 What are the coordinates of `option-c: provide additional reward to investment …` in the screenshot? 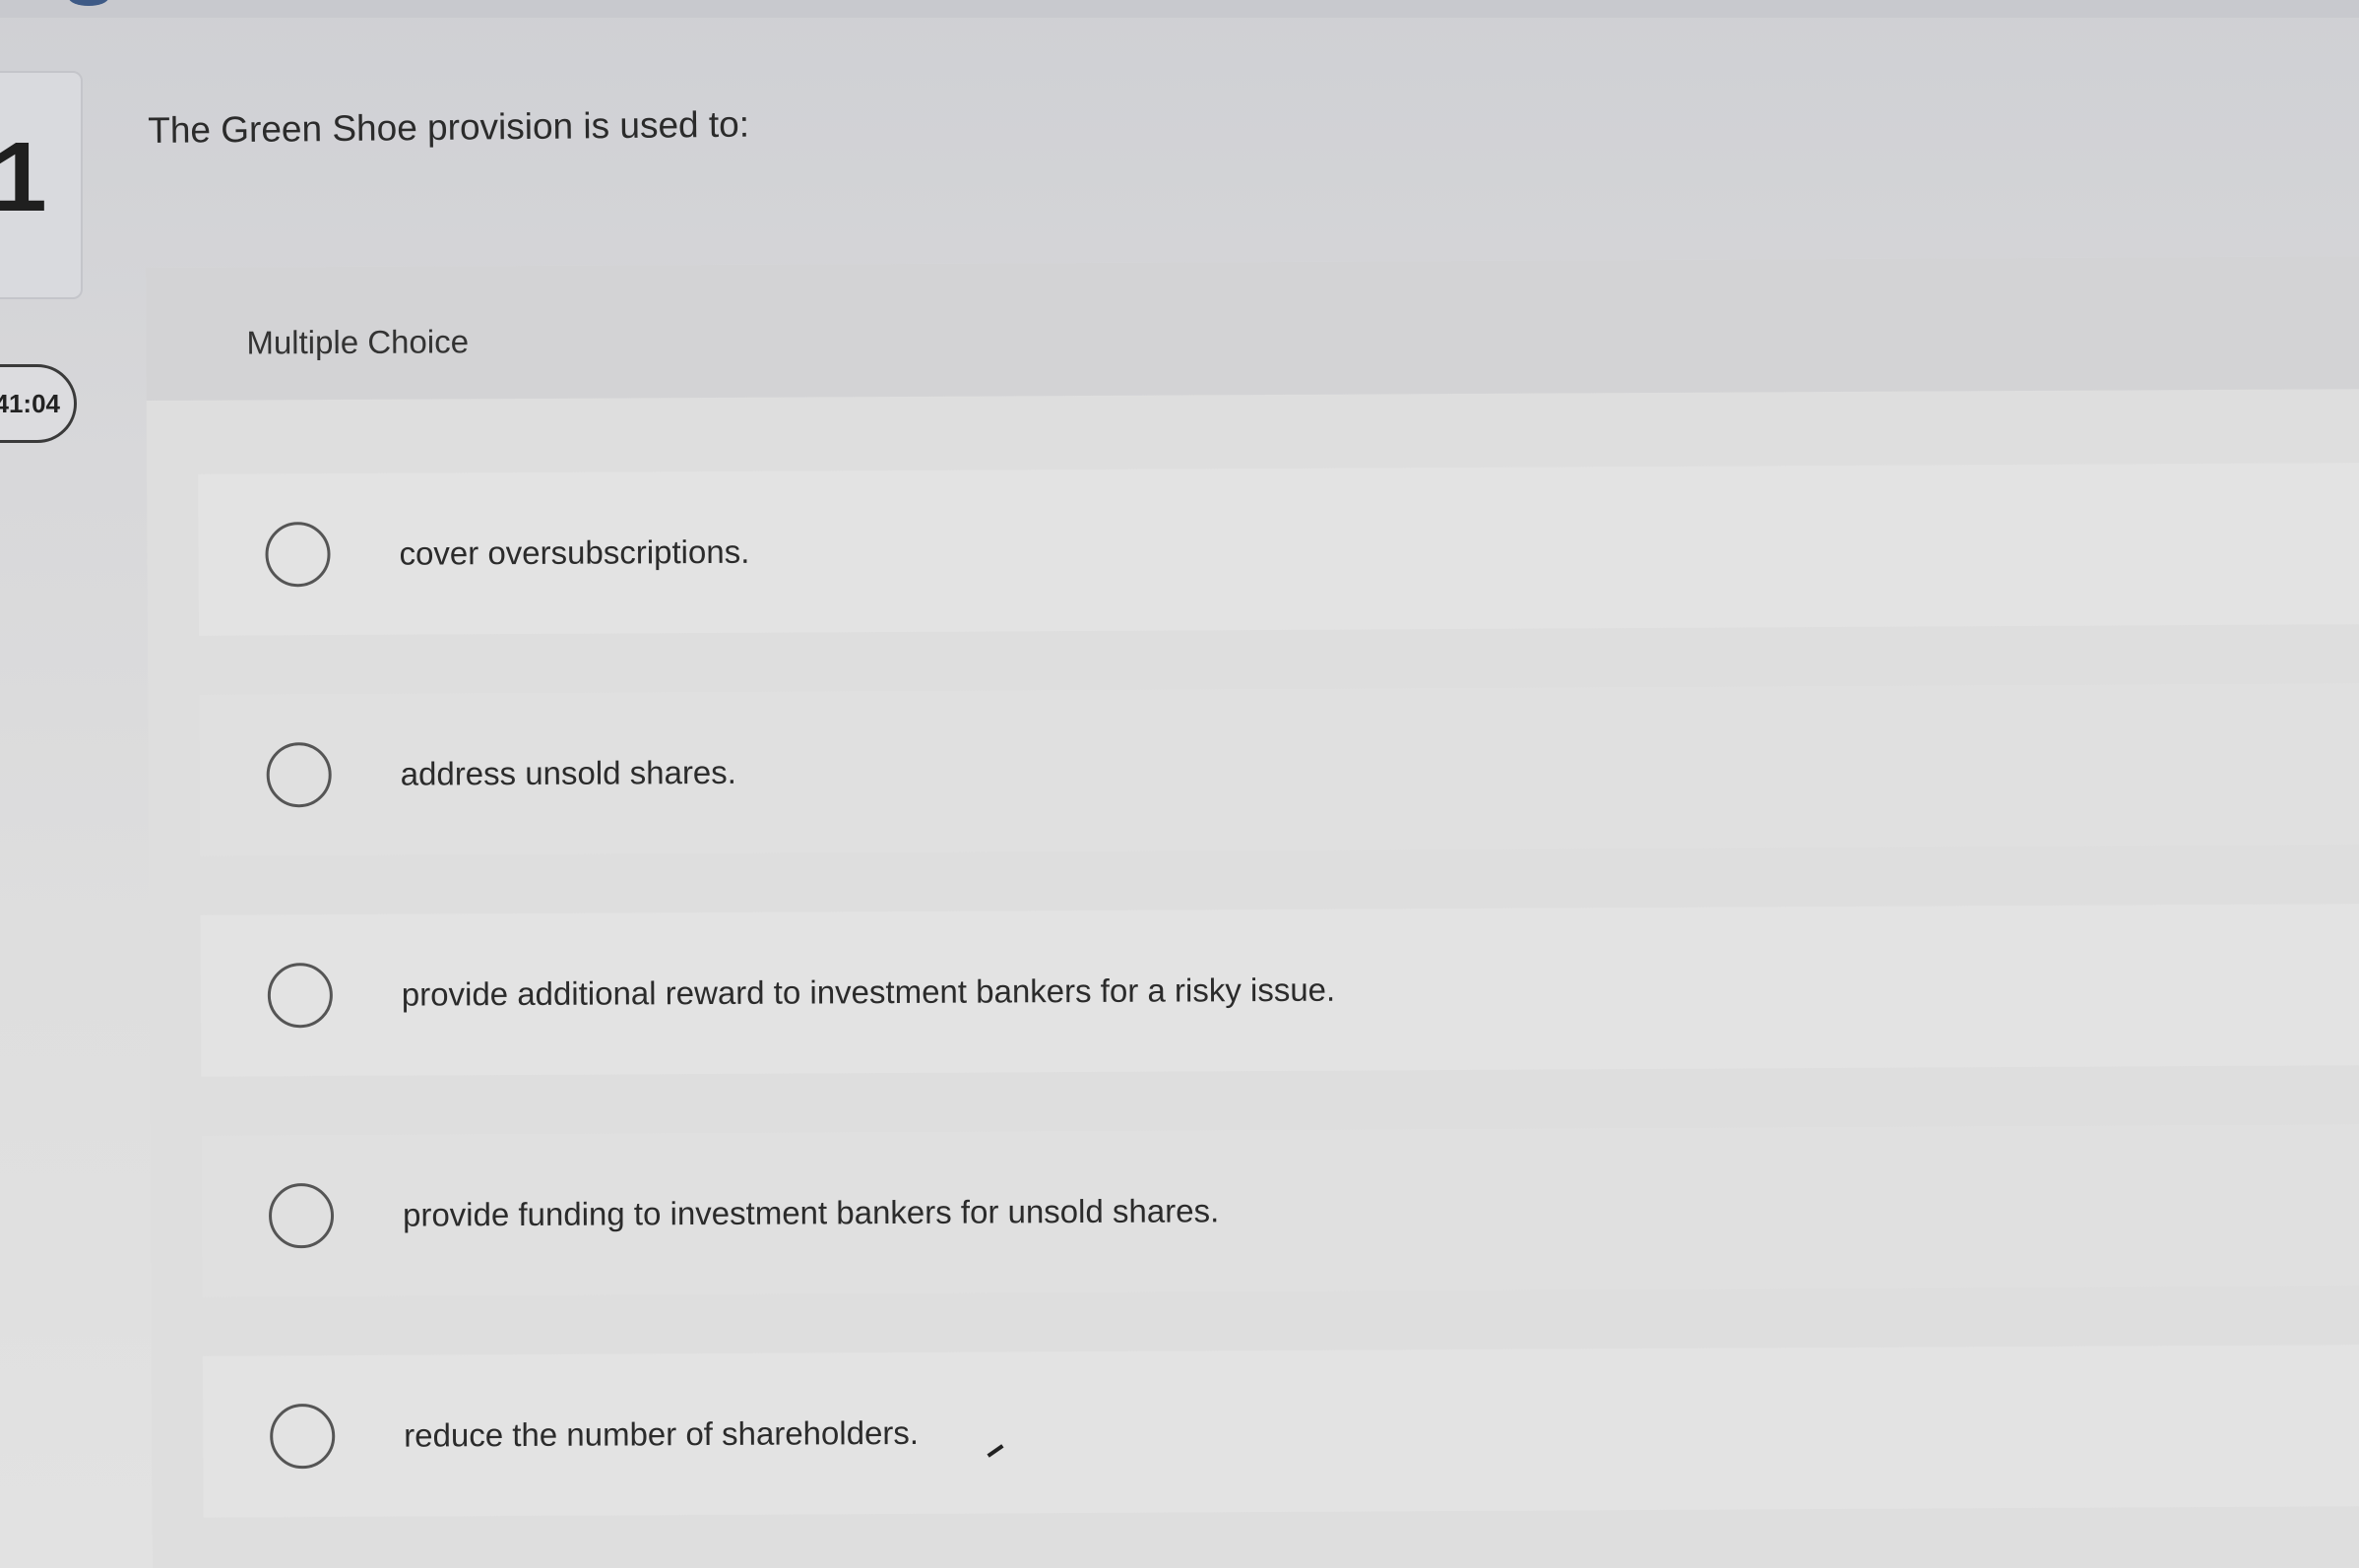 It's located at (1279, 990).